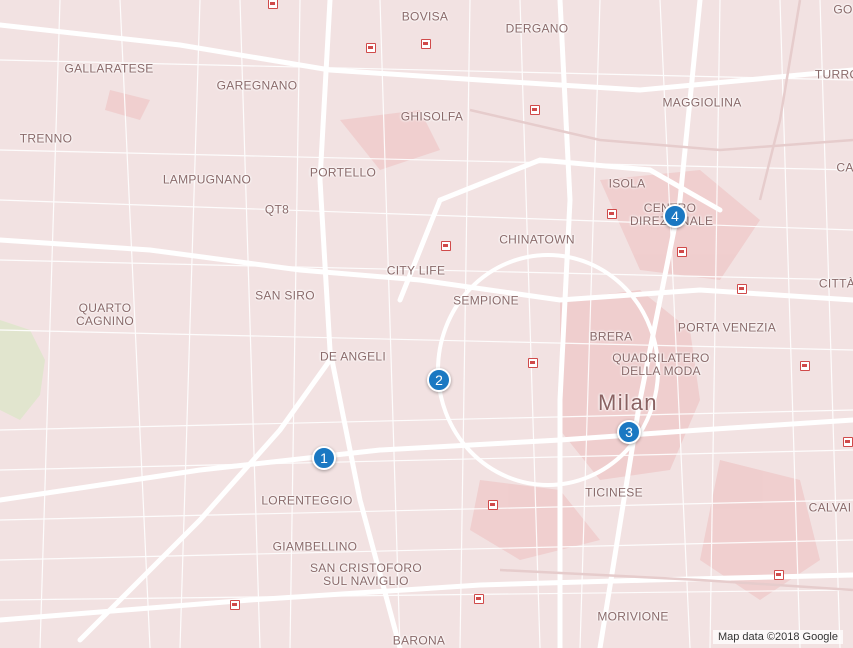  Describe the element at coordinates (277, 209) in the screenshot. I see `place-label-qt8: QT8` at that location.